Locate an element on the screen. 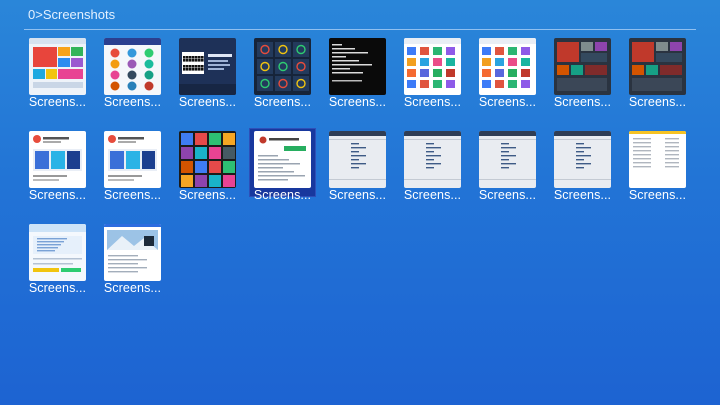  path-breadcrumb: 0>Screenshots is located at coordinates (72, 14).